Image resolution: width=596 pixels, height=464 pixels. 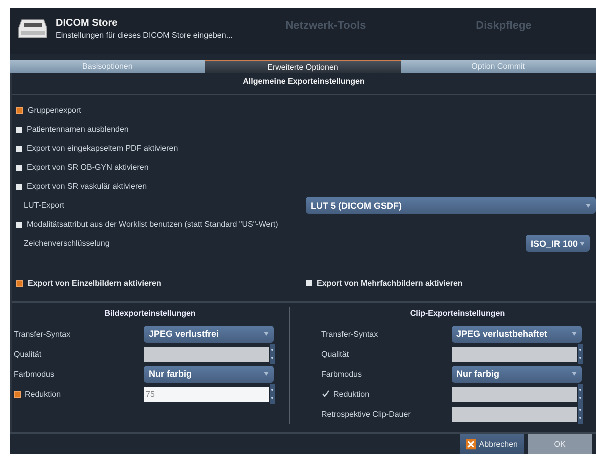 I want to click on option-label: Export von Mehrfachbildern aktivieren, so click(x=390, y=283).